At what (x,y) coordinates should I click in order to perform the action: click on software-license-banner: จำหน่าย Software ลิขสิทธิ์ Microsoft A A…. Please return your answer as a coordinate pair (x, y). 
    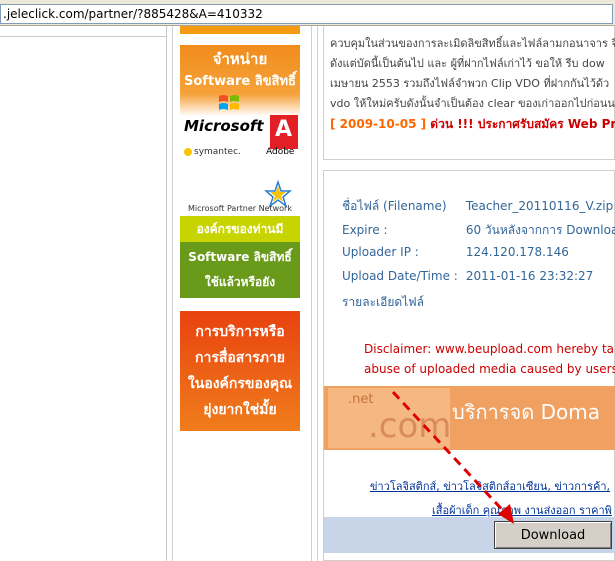
    Looking at the image, I should click on (240, 106).